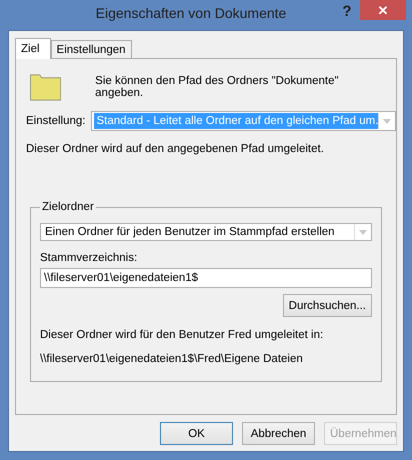 The height and width of the screenshot is (460, 412). I want to click on help-button: ?, so click(347, 11).